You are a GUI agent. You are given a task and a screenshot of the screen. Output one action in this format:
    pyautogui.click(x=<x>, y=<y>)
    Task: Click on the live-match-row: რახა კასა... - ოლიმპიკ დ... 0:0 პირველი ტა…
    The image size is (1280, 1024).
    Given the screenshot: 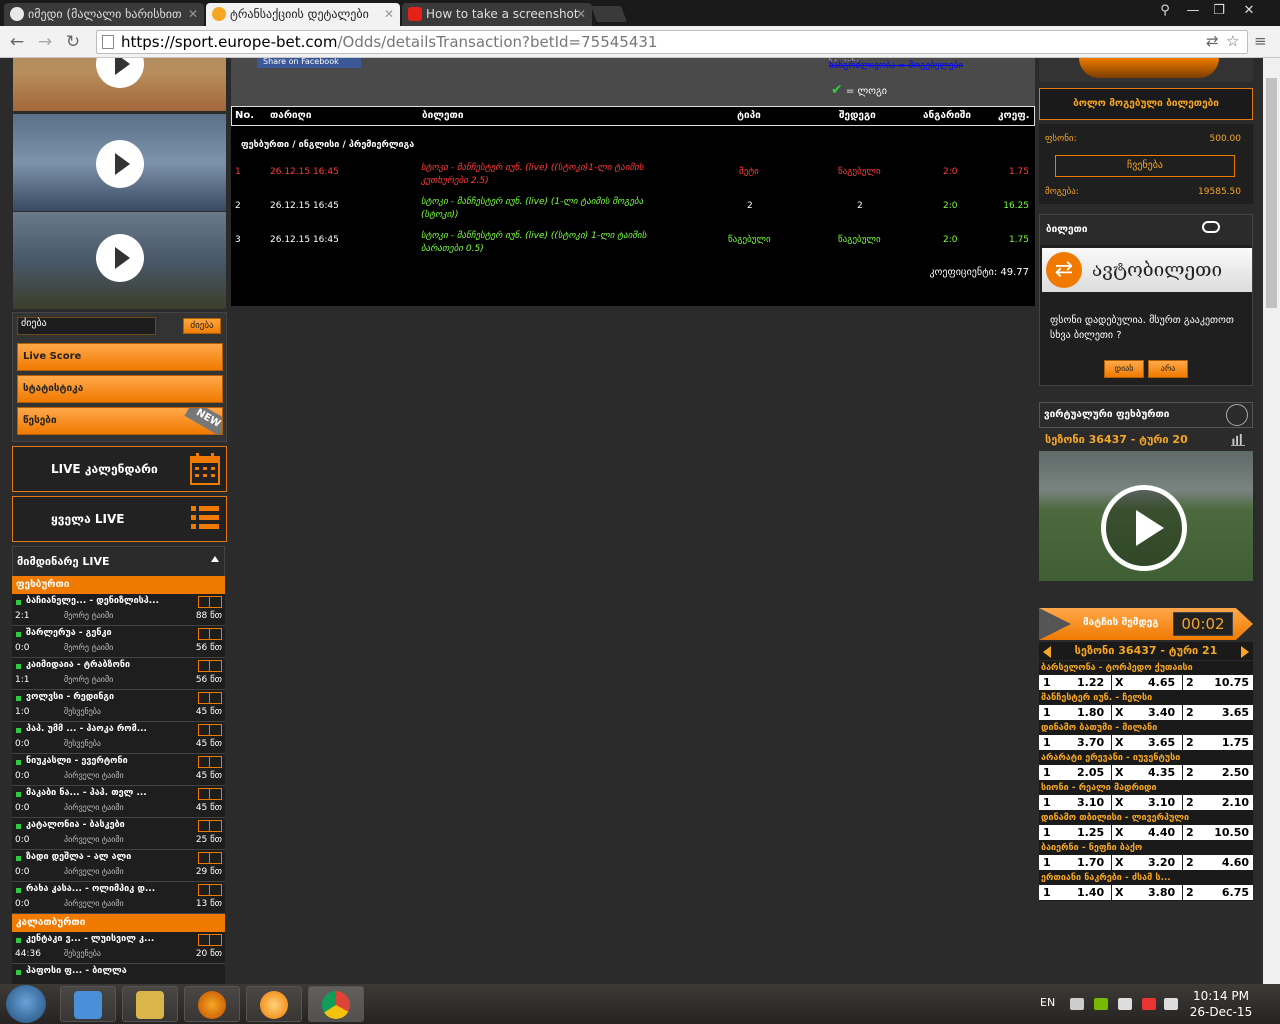 What is the action you would take?
    pyautogui.click(x=118, y=898)
    